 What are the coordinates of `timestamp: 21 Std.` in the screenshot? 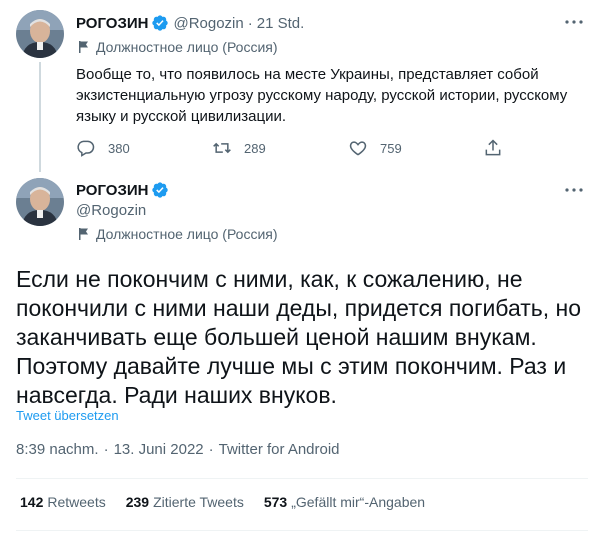 It's located at (281, 23).